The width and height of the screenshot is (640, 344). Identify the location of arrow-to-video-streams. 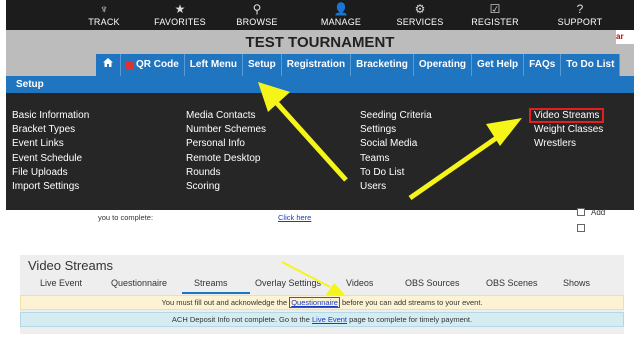
(465, 159).